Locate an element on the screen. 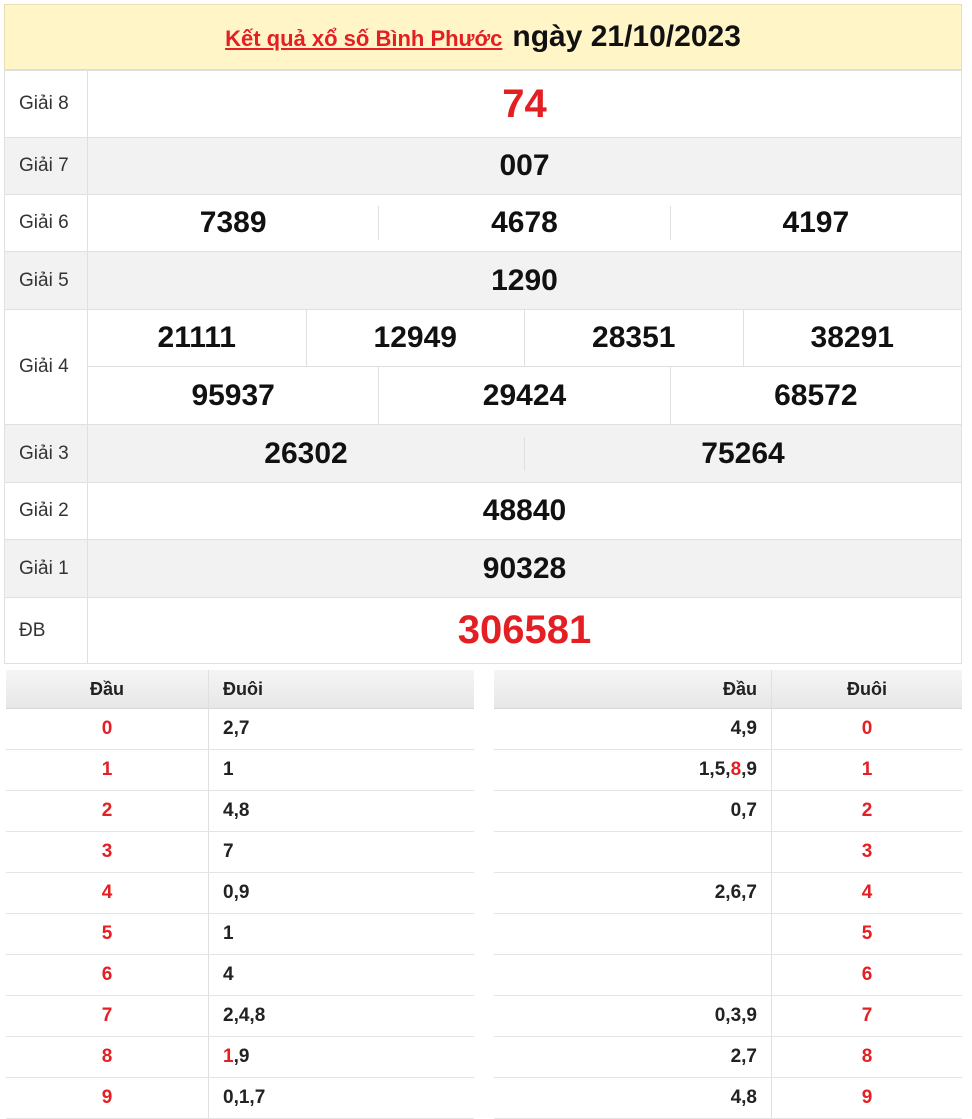  loto-row: 1,5,8,9 1 is located at coordinates (728, 770).